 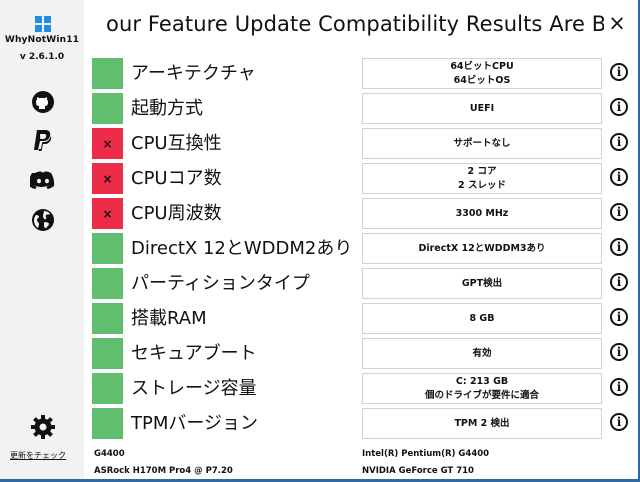 I want to click on check-value-box: サポートなし, so click(x=482, y=143).